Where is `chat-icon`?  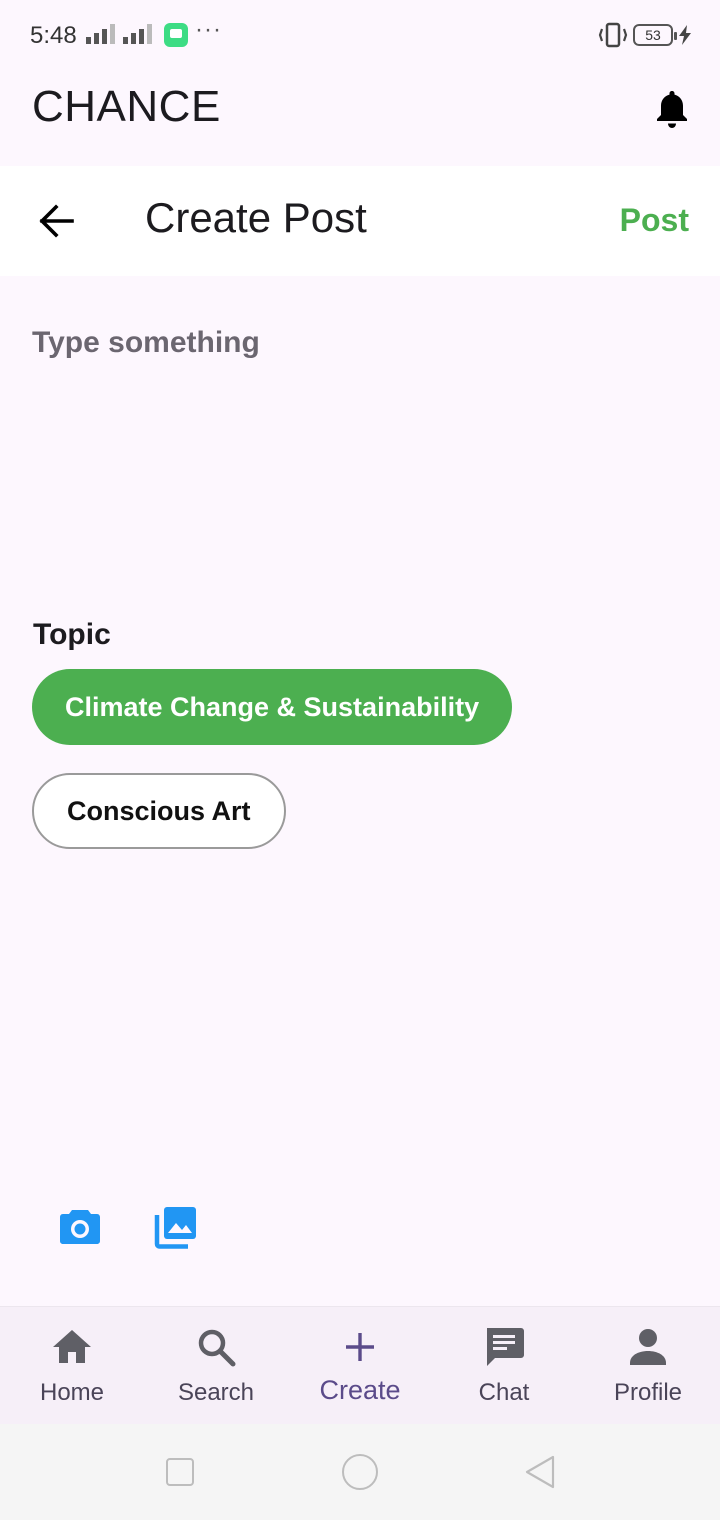
chat-icon is located at coordinates (505, 1347).